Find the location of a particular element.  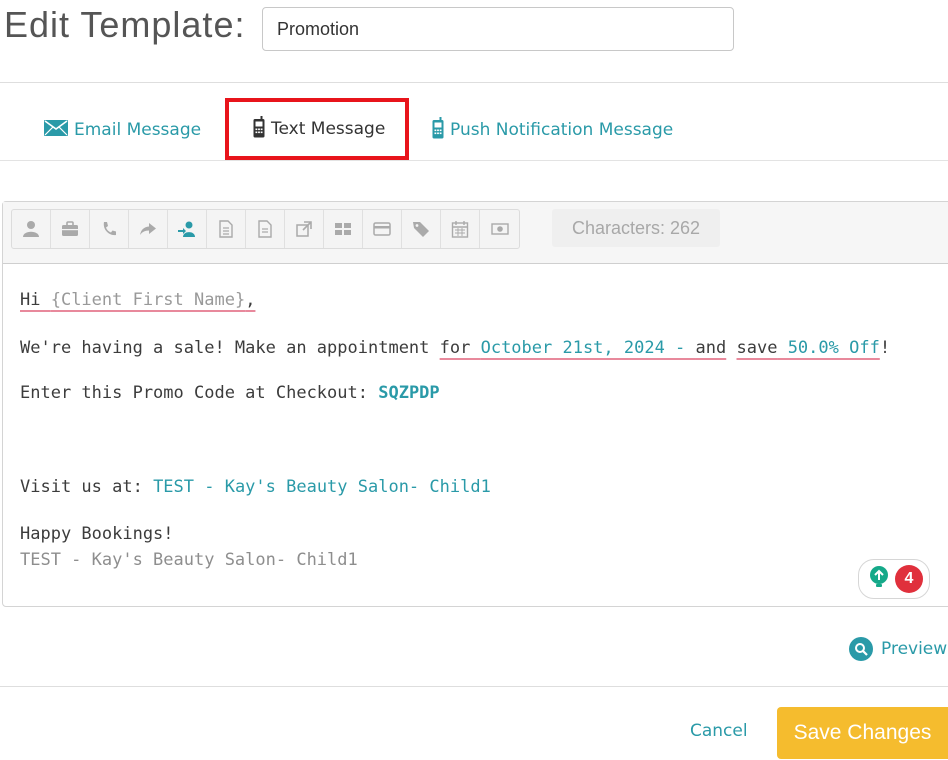

promo-code-label: Enter this Promo Code at Checkout: is located at coordinates (199, 393).